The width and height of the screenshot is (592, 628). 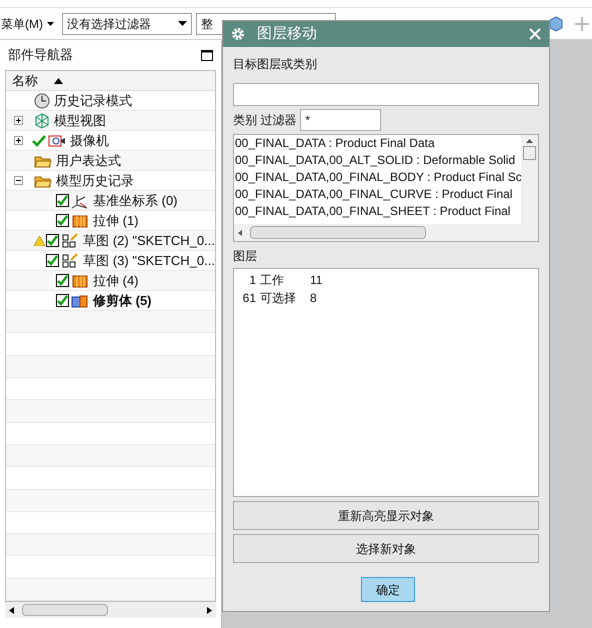 What do you see at coordinates (275, 64) in the screenshot?
I see `field-label: 目标图层或类别` at bounding box center [275, 64].